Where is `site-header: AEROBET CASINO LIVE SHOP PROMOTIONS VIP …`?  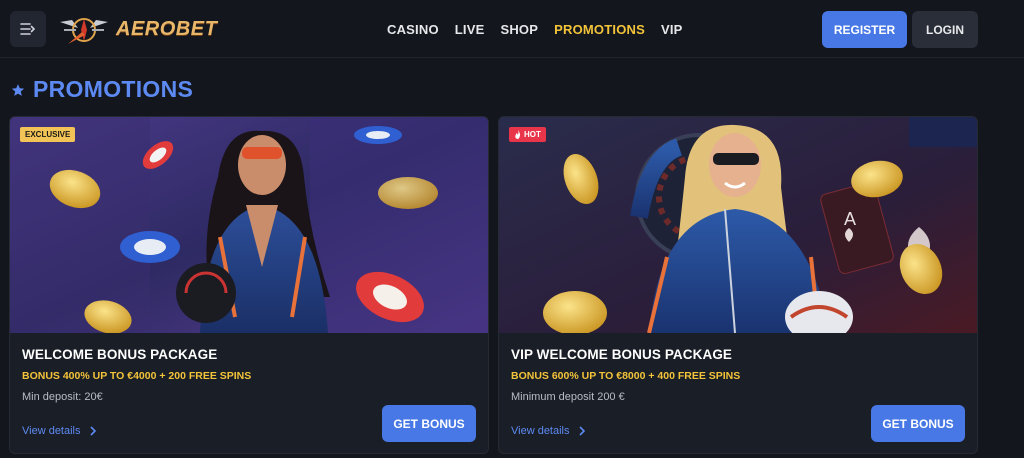 site-header: AEROBET CASINO LIVE SHOP PROMOTIONS VIP … is located at coordinates (512, 29).